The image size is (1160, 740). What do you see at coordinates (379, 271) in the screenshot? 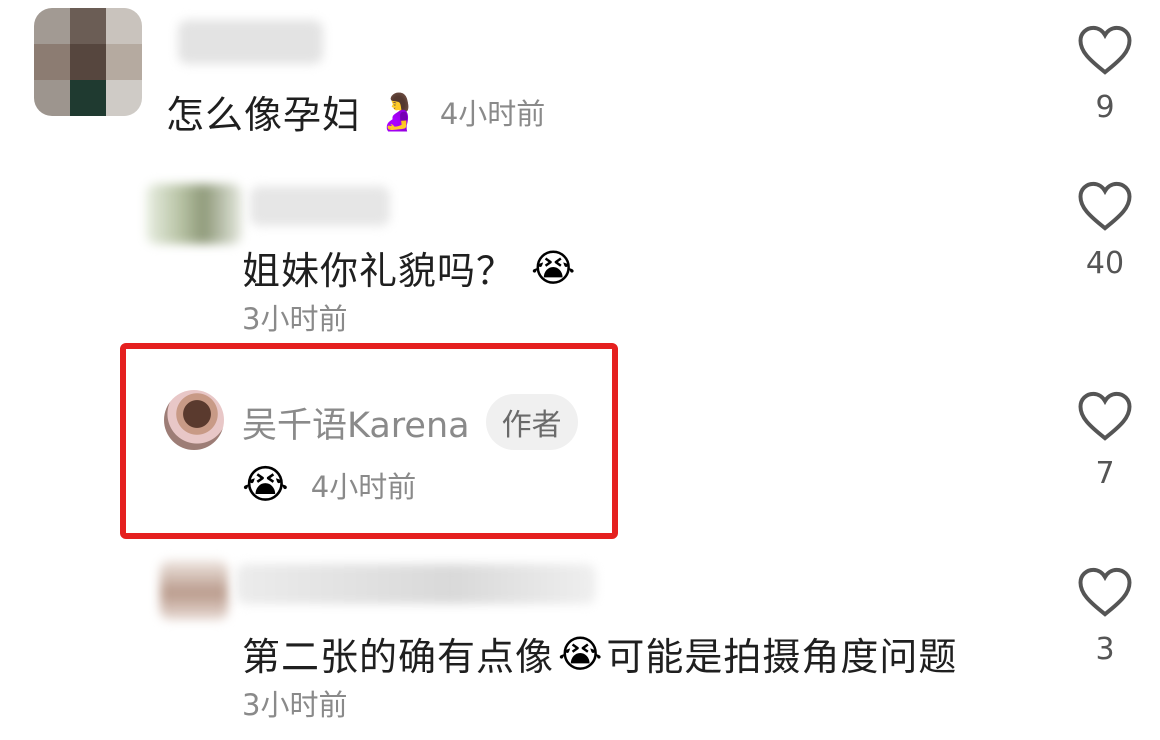
I see `comment-text: 姐妹你礼貌吗？` at bounding box center [379, 271].